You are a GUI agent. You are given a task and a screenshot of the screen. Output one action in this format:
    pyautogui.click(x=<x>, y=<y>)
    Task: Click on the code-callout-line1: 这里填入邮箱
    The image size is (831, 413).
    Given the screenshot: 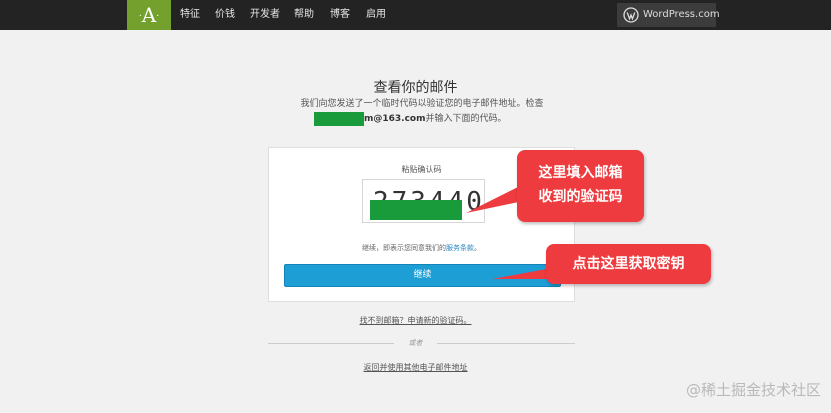 What is the action you would take?
    pyautogui.click(x=580, y=173)
    